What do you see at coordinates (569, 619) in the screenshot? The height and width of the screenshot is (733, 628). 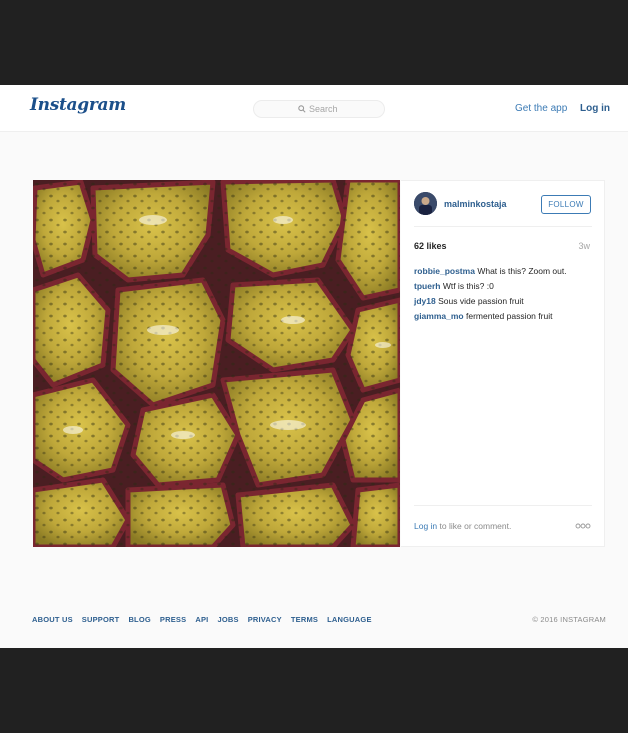 I see `copyright-notice: © 2016 INSTAGRAM` at bounding box center [569, 619].